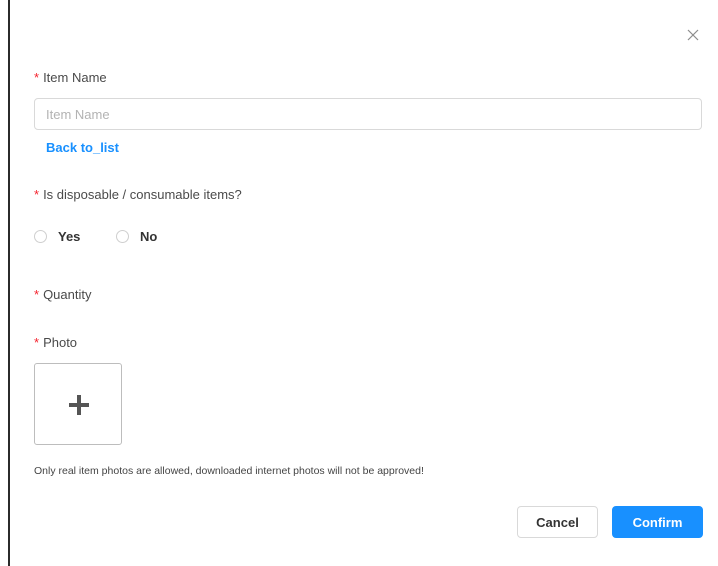  Describe the element at coordinates (75, 77) in the screenshot. I see `item-name-label-text: Item Name` at that location.